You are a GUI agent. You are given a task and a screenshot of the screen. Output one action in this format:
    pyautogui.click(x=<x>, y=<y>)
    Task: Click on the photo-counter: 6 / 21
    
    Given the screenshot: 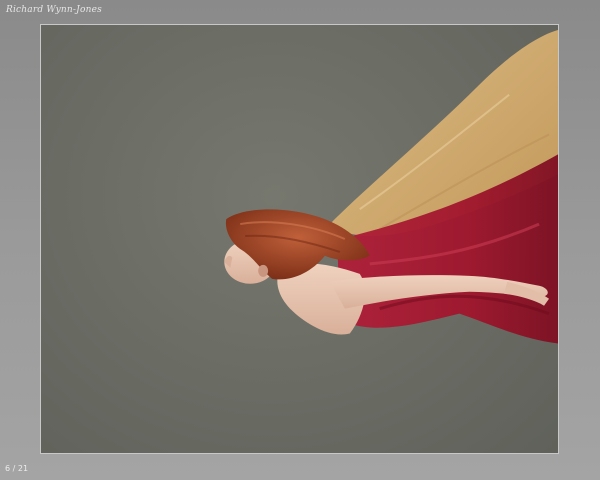 What is the action you would take?
    pyautogui.click(x=17, y=468)
    